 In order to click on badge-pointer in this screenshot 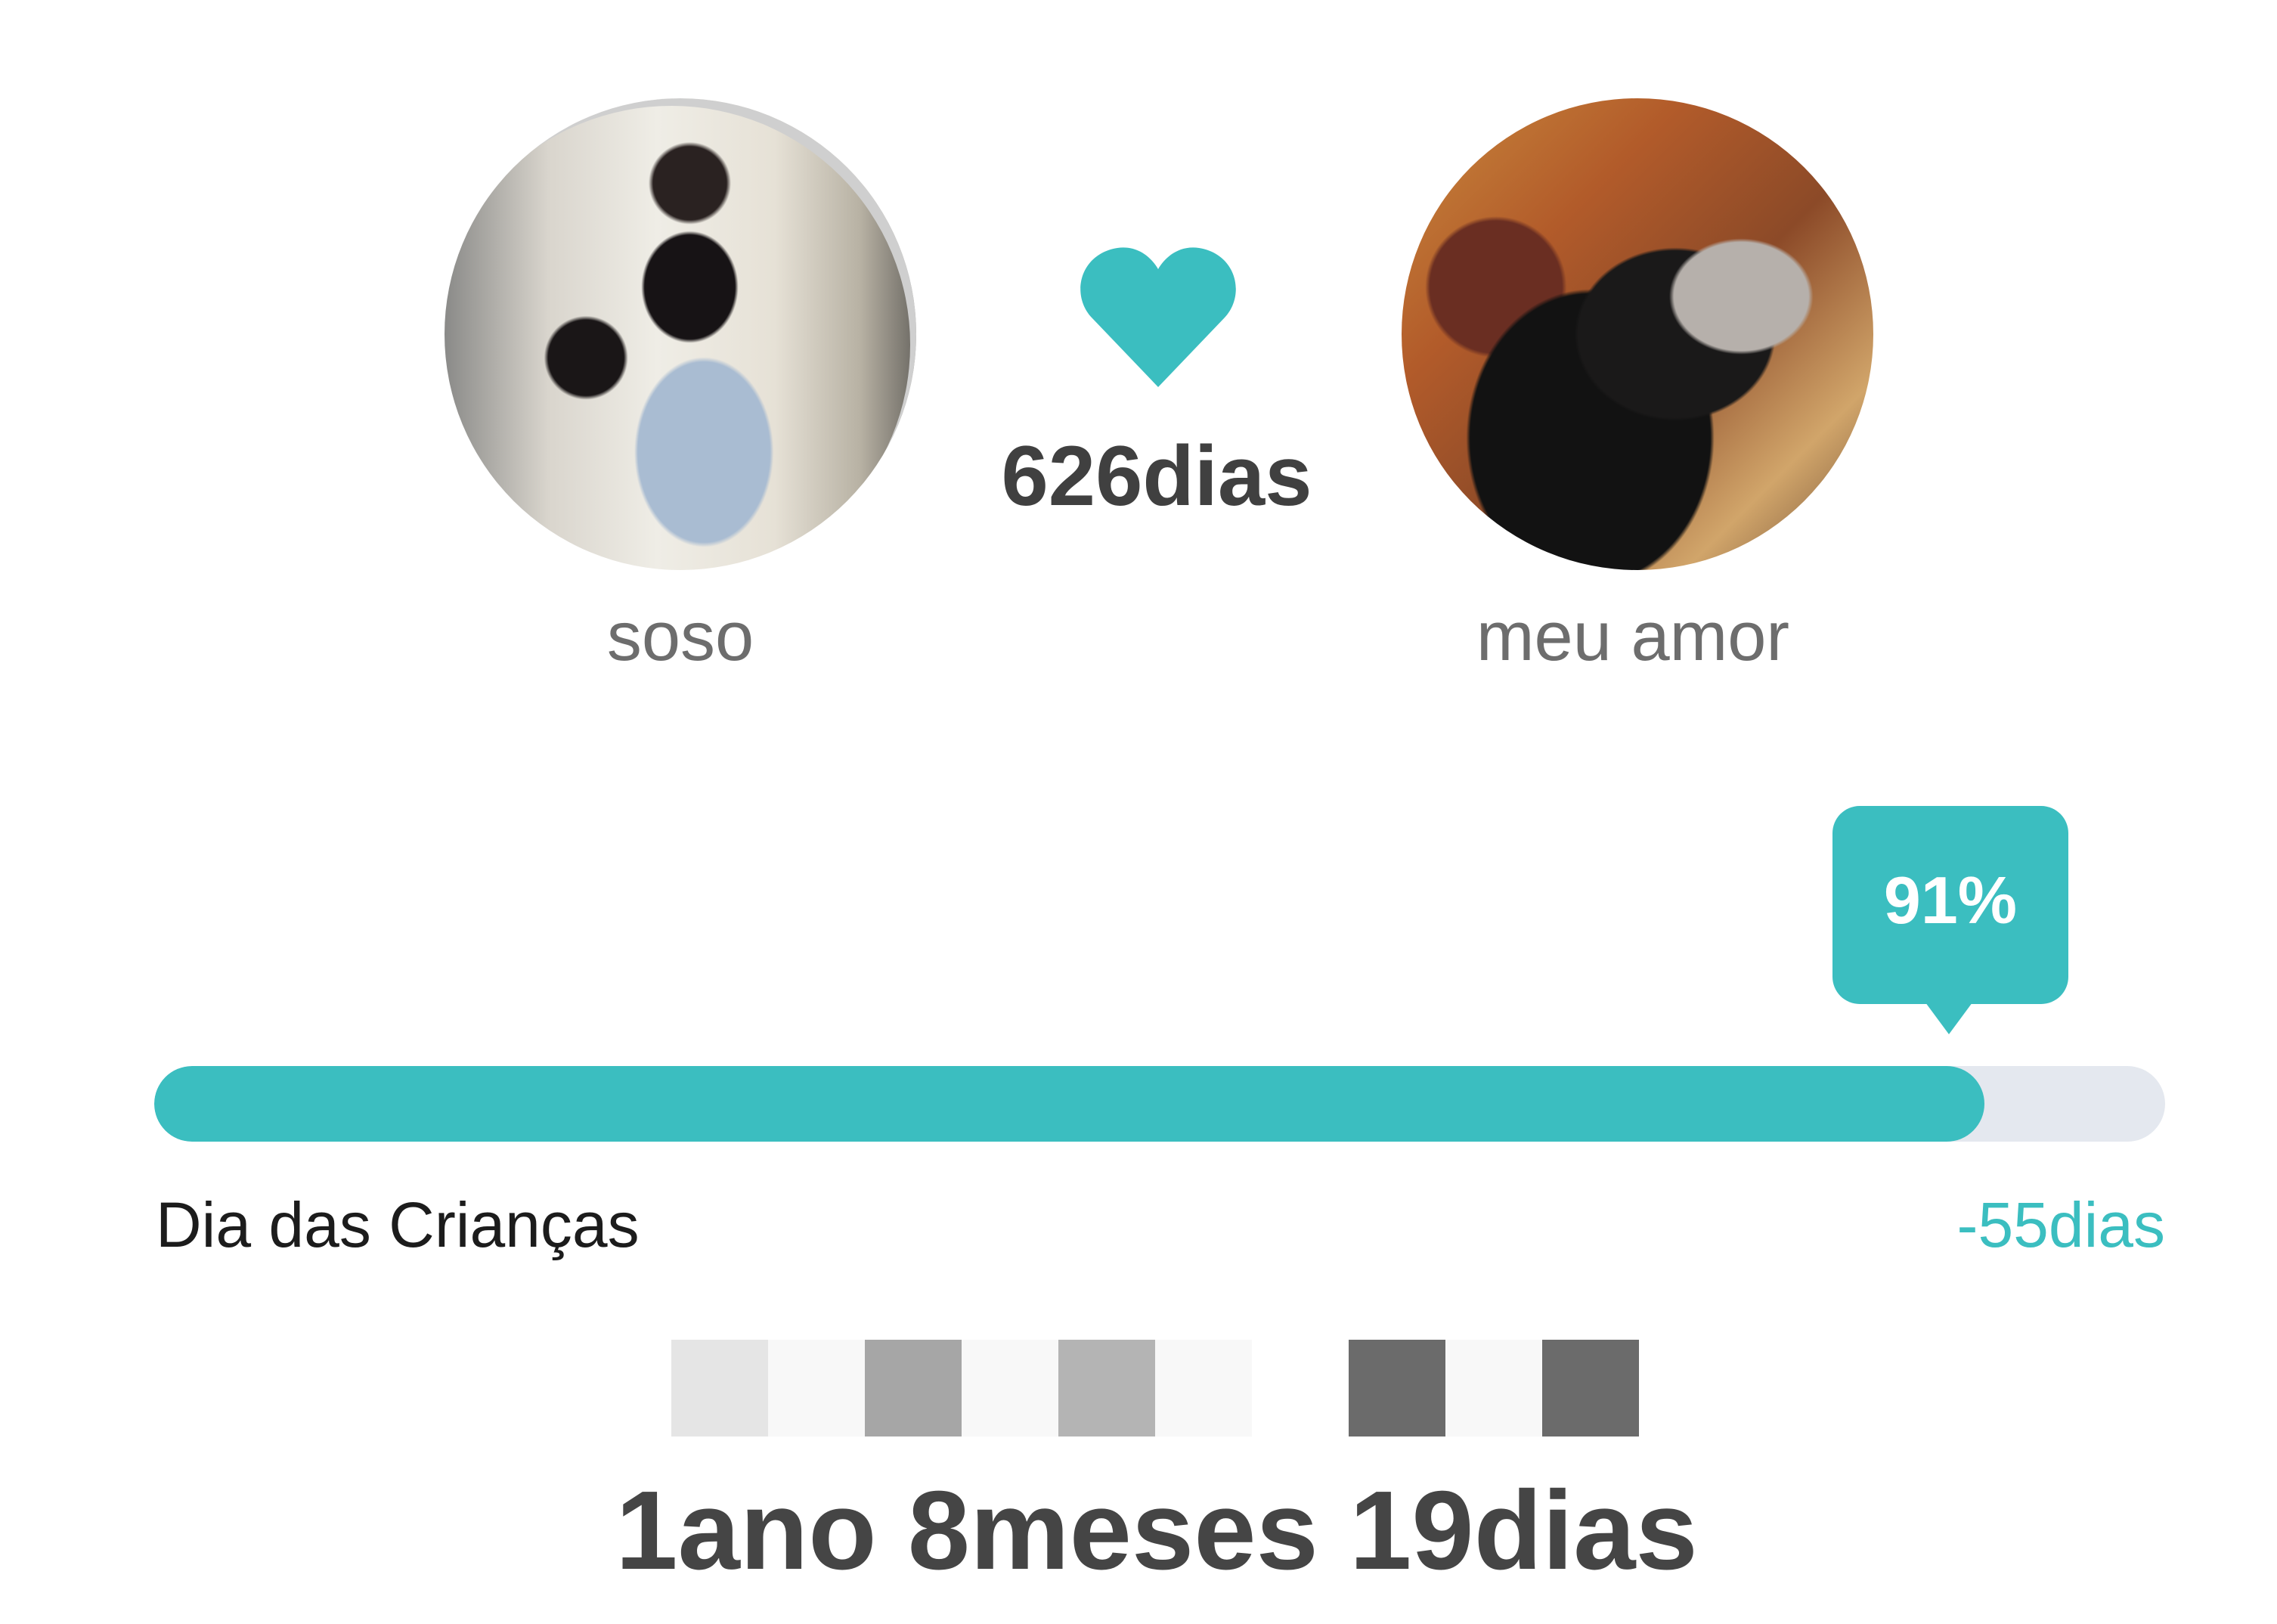, I will do `click(1949, 1017)`.